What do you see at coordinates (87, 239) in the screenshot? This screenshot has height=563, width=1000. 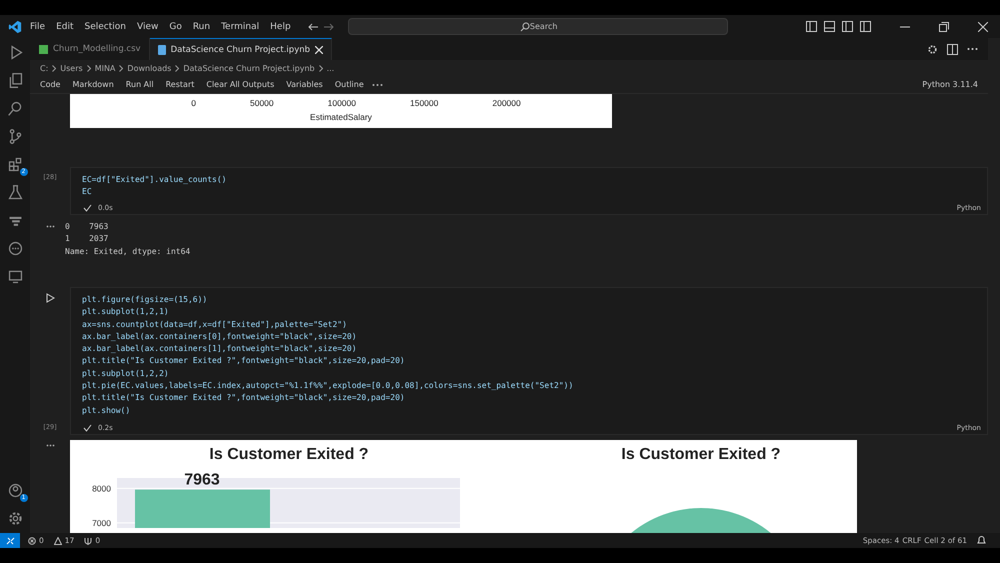 I see `output-line: 1 2037` at bounding box center [87, 239].